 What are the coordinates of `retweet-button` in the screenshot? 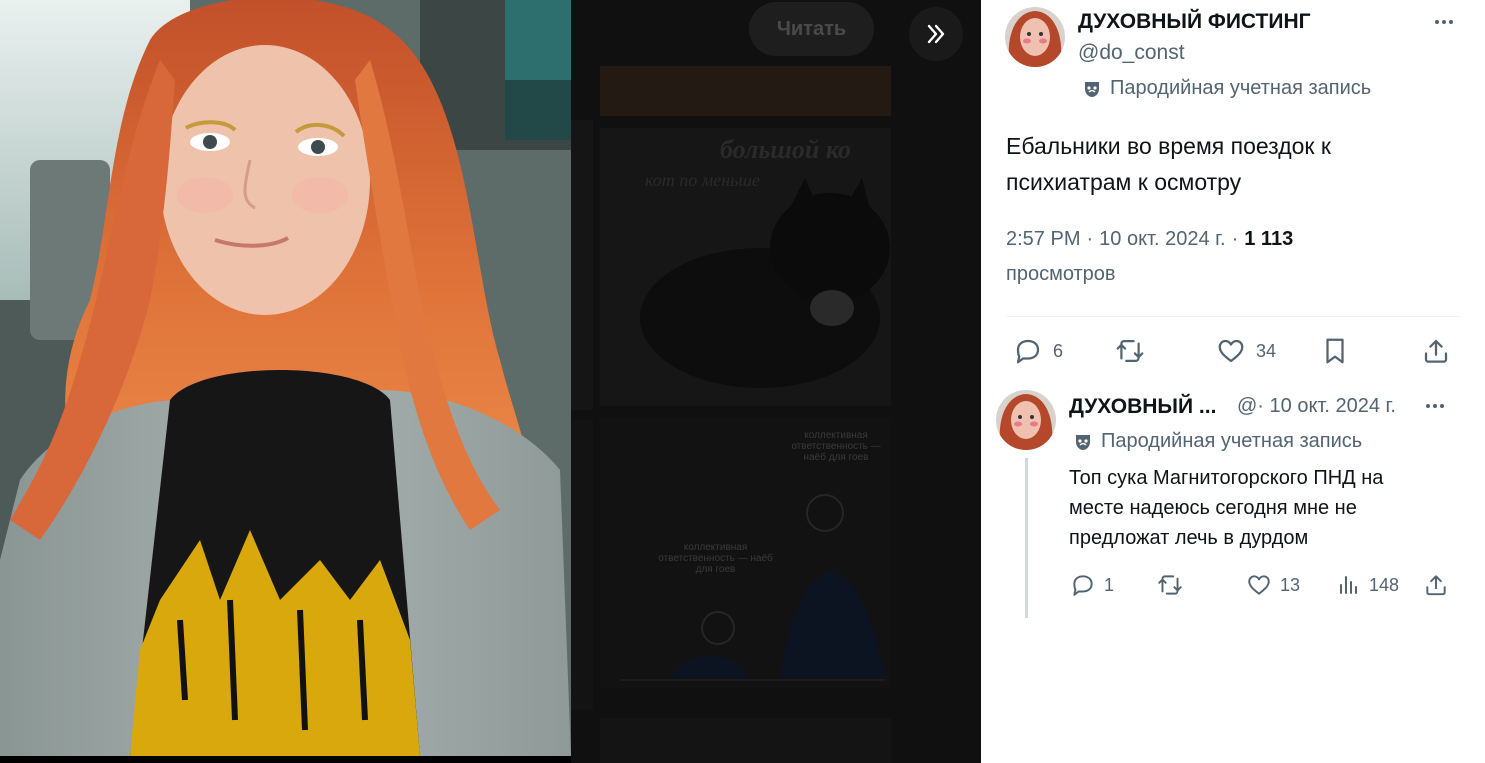 It's located at (1130, 351).